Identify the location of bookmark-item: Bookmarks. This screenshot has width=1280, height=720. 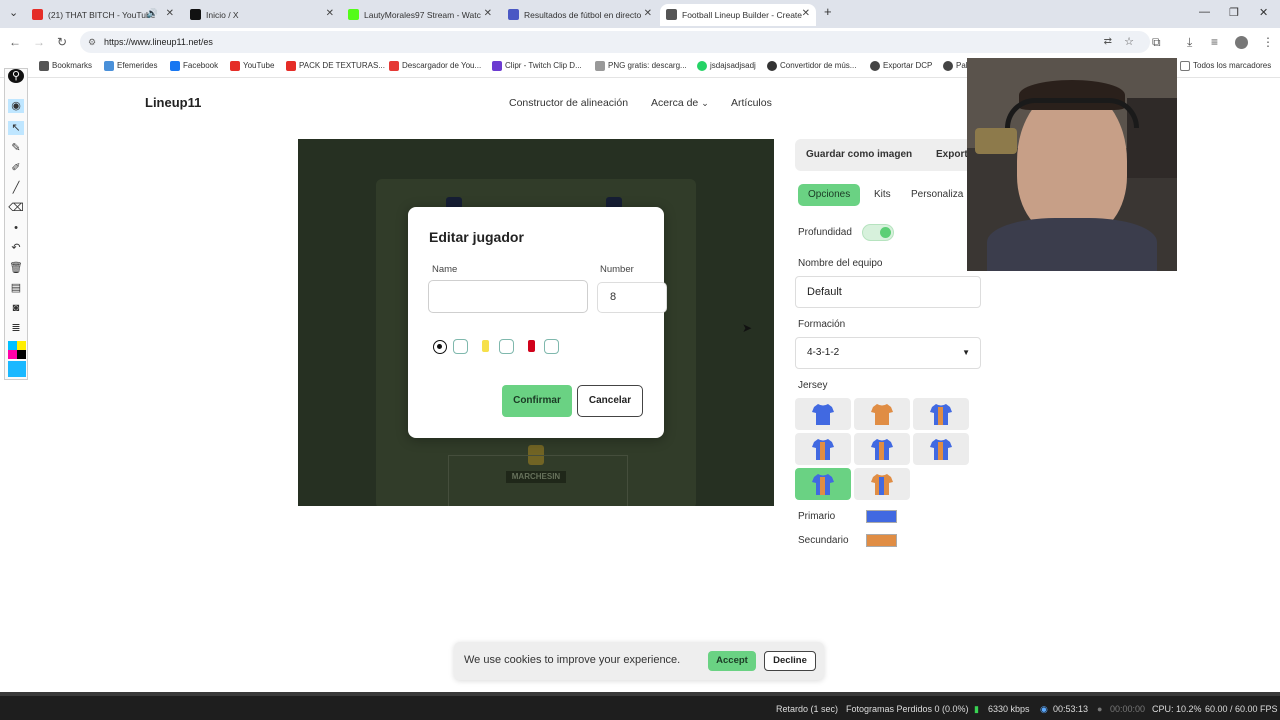
(65, 66).